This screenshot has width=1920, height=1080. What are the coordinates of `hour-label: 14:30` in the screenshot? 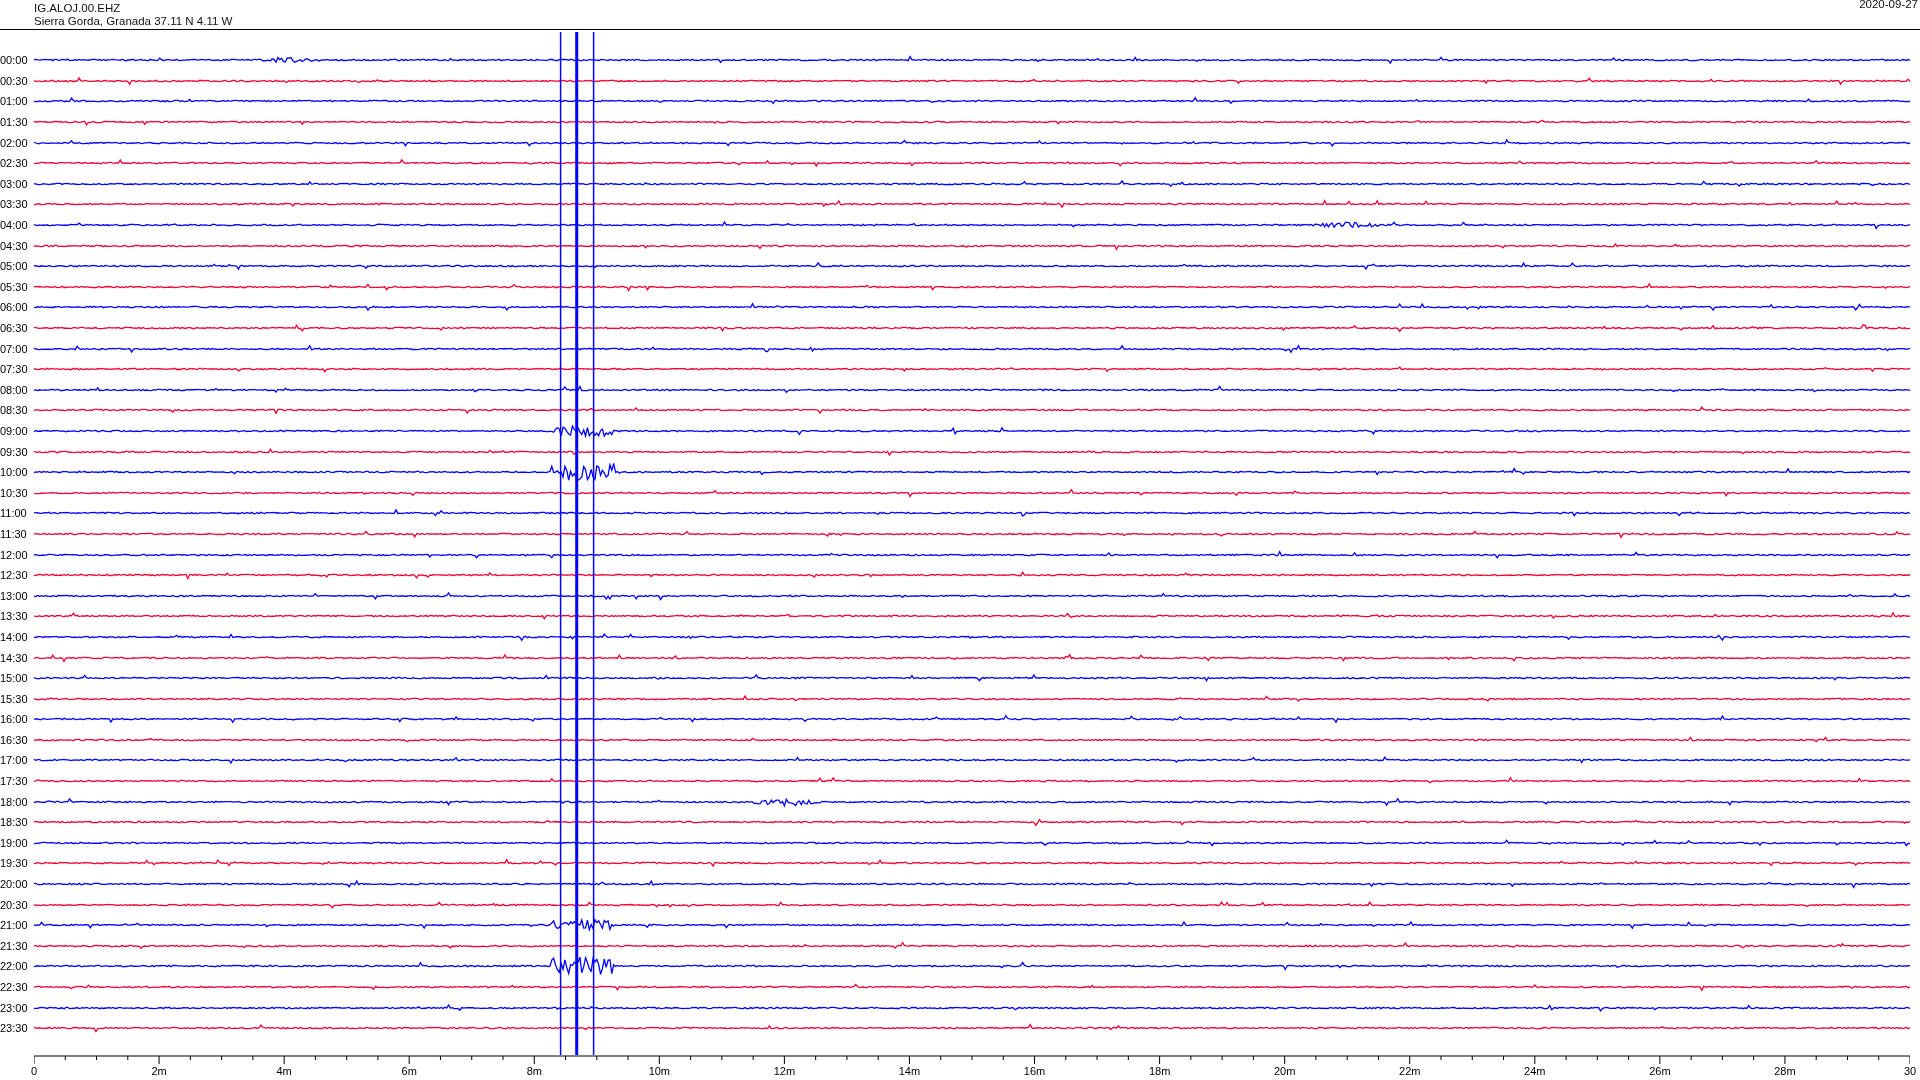 It's located at (14, 657).